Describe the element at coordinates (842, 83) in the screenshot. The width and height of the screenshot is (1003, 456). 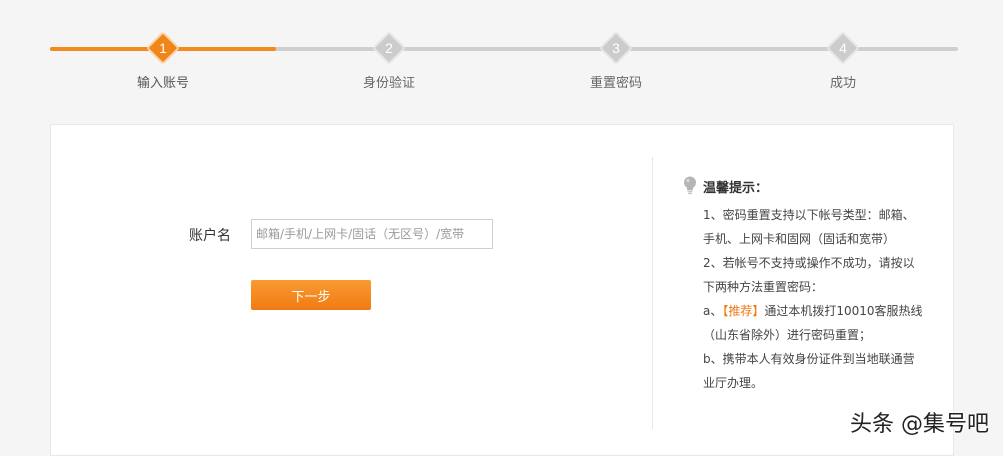
I see `step-label: 成功` at that location.